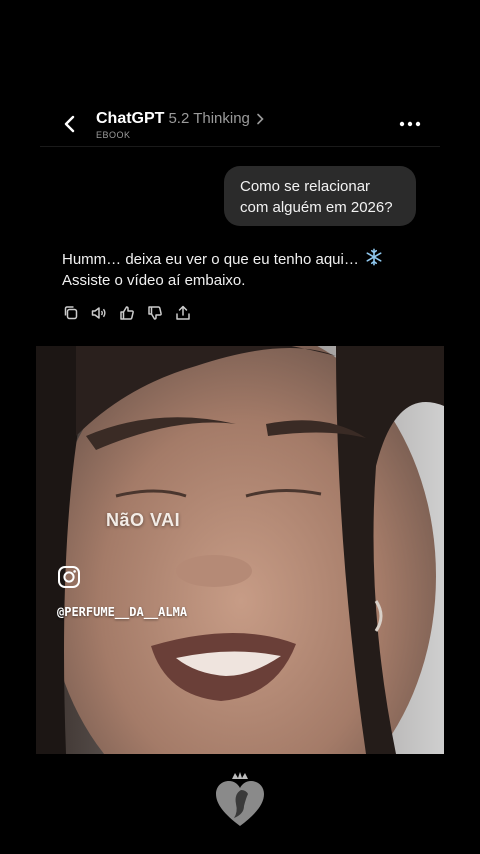  I want to click on message-actions, so click(127, 313).